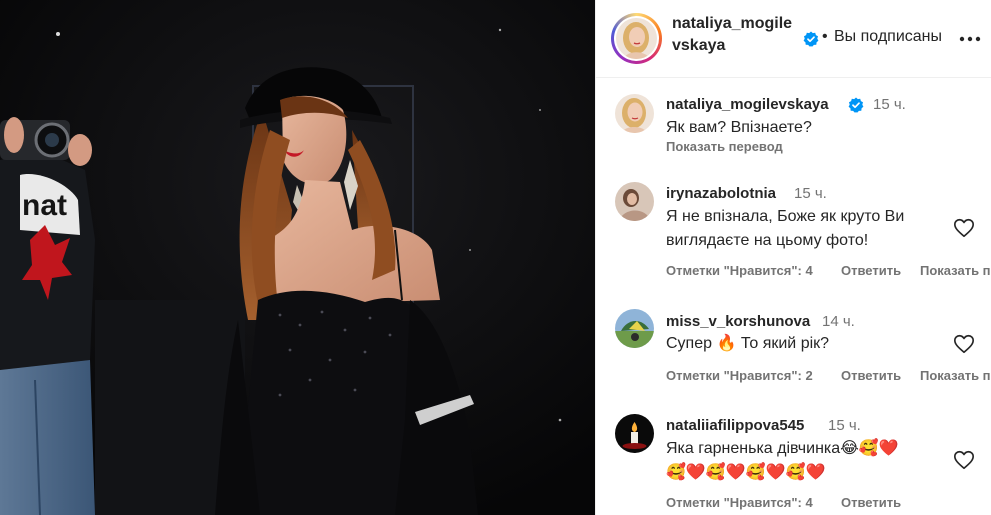 This screenshot has height=515, width=991. I want to click on show-translation-button: Показать перевод, so click(724, 146).